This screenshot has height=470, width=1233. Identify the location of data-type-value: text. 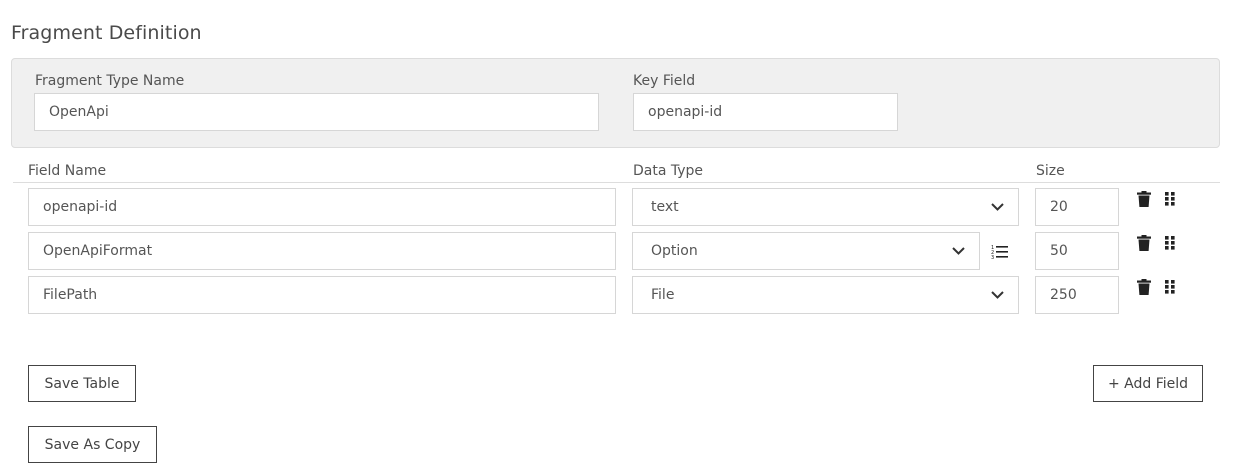
(665, 207).